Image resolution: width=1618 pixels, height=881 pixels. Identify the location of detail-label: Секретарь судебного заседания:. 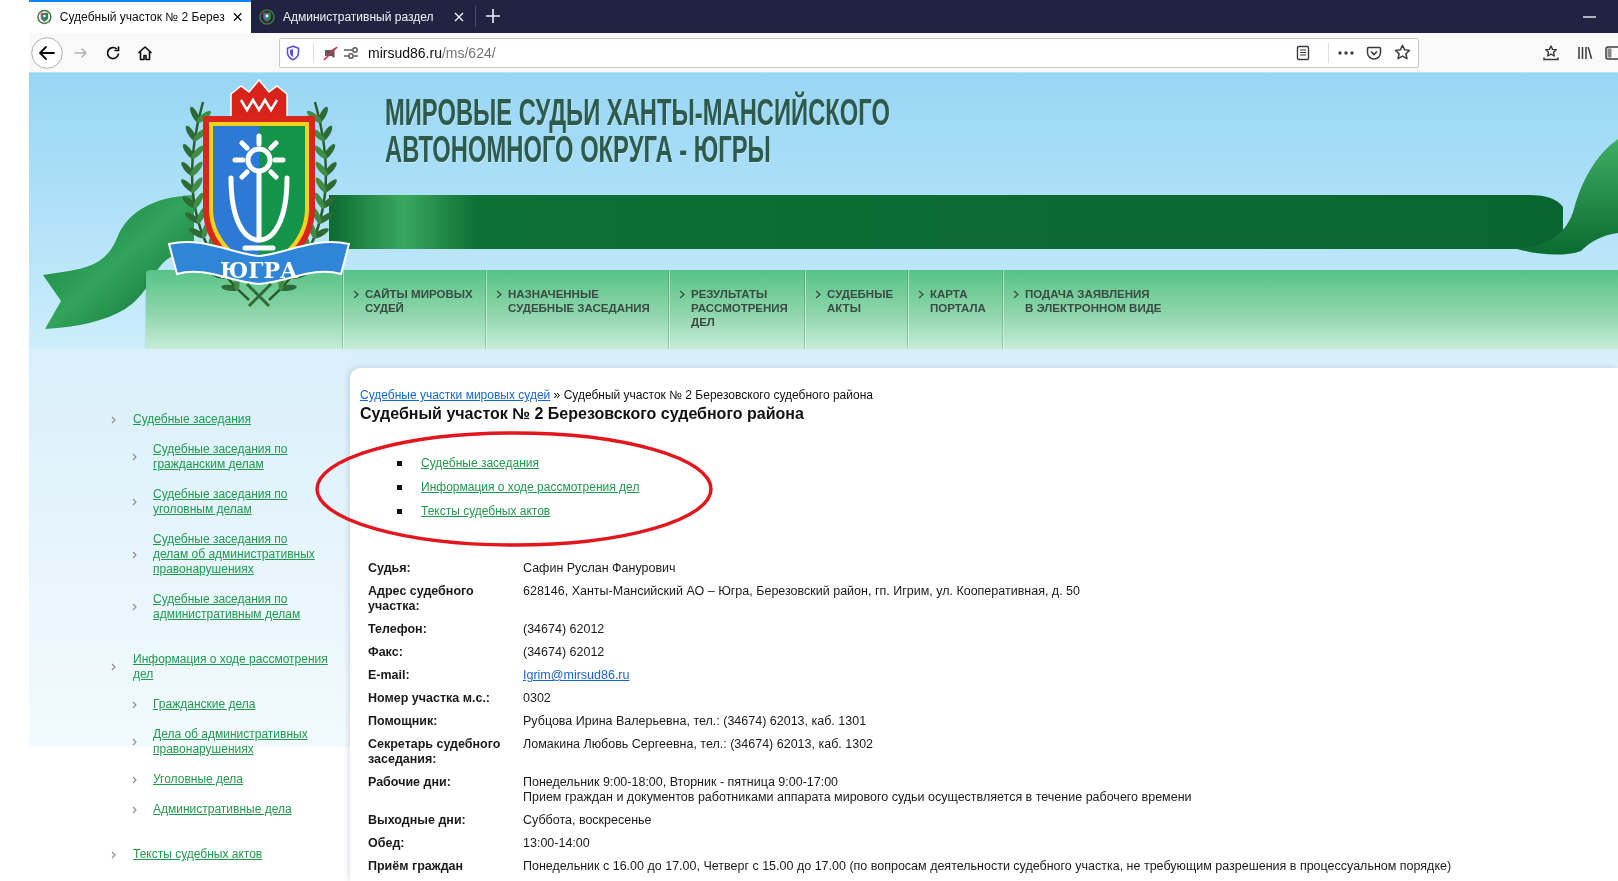
(435, 752).